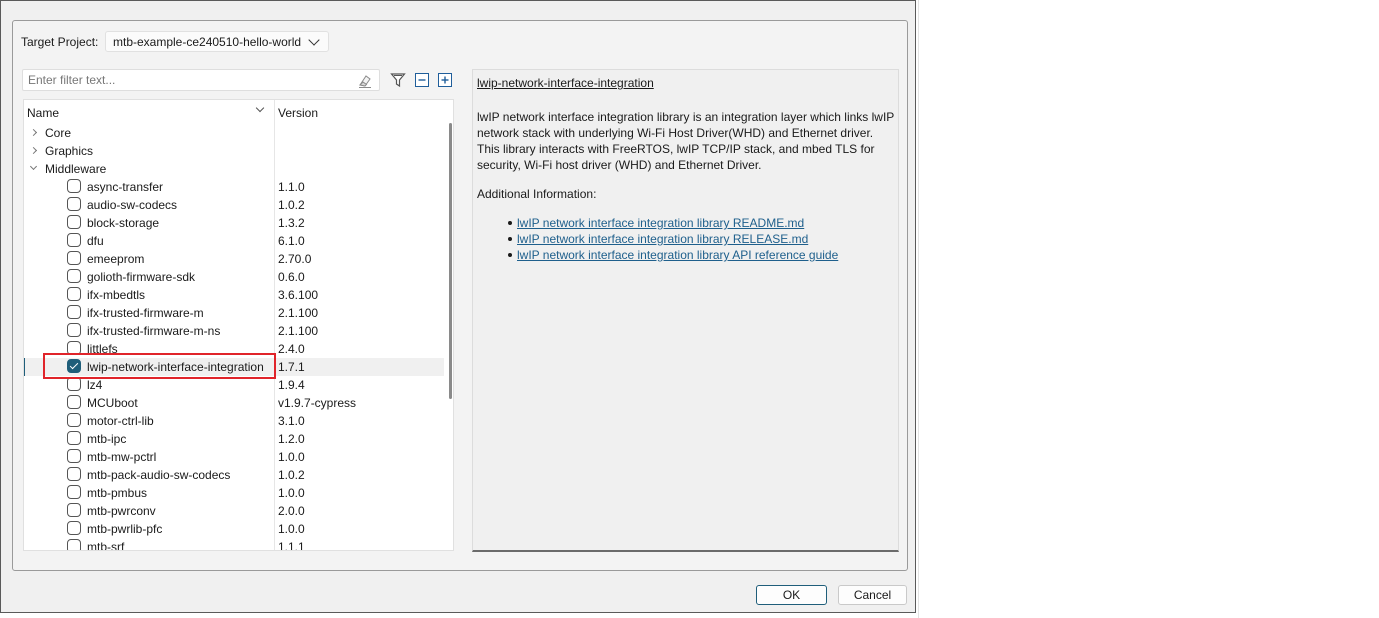 Image resolution: width=1379 pixels, height=618 pixels. I want to click on library-row: mtb-pack-audio-sw-codecs 1.0.2, so click(234, 475).